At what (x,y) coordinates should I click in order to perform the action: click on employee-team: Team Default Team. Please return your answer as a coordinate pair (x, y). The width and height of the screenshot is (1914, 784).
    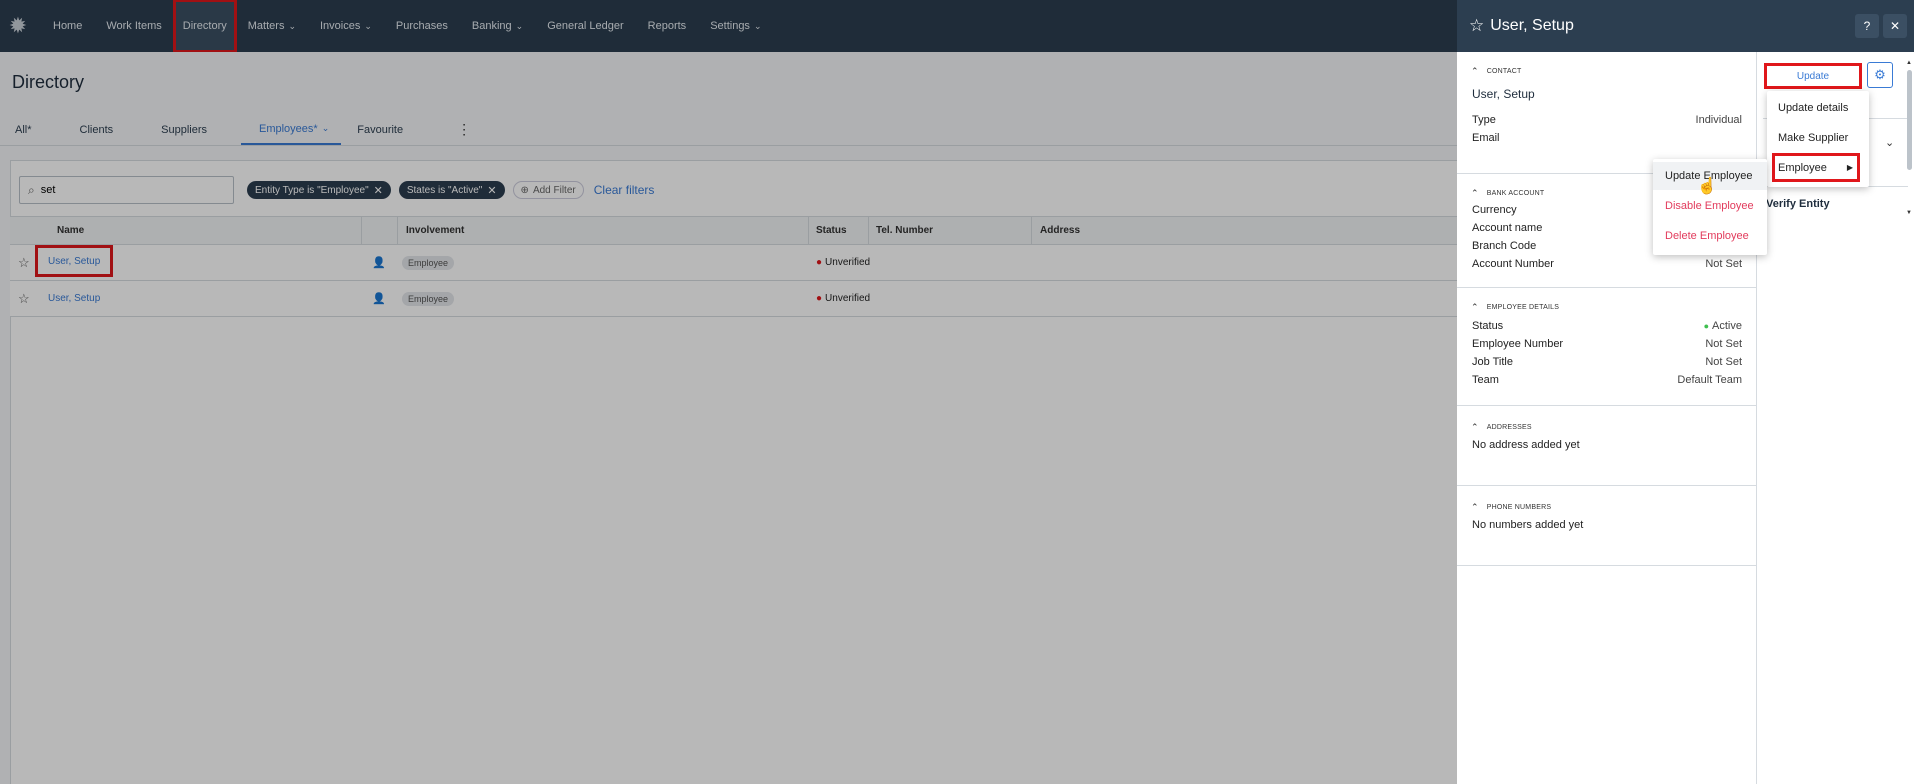
    Looking at the image, I should click on (1607, 380).